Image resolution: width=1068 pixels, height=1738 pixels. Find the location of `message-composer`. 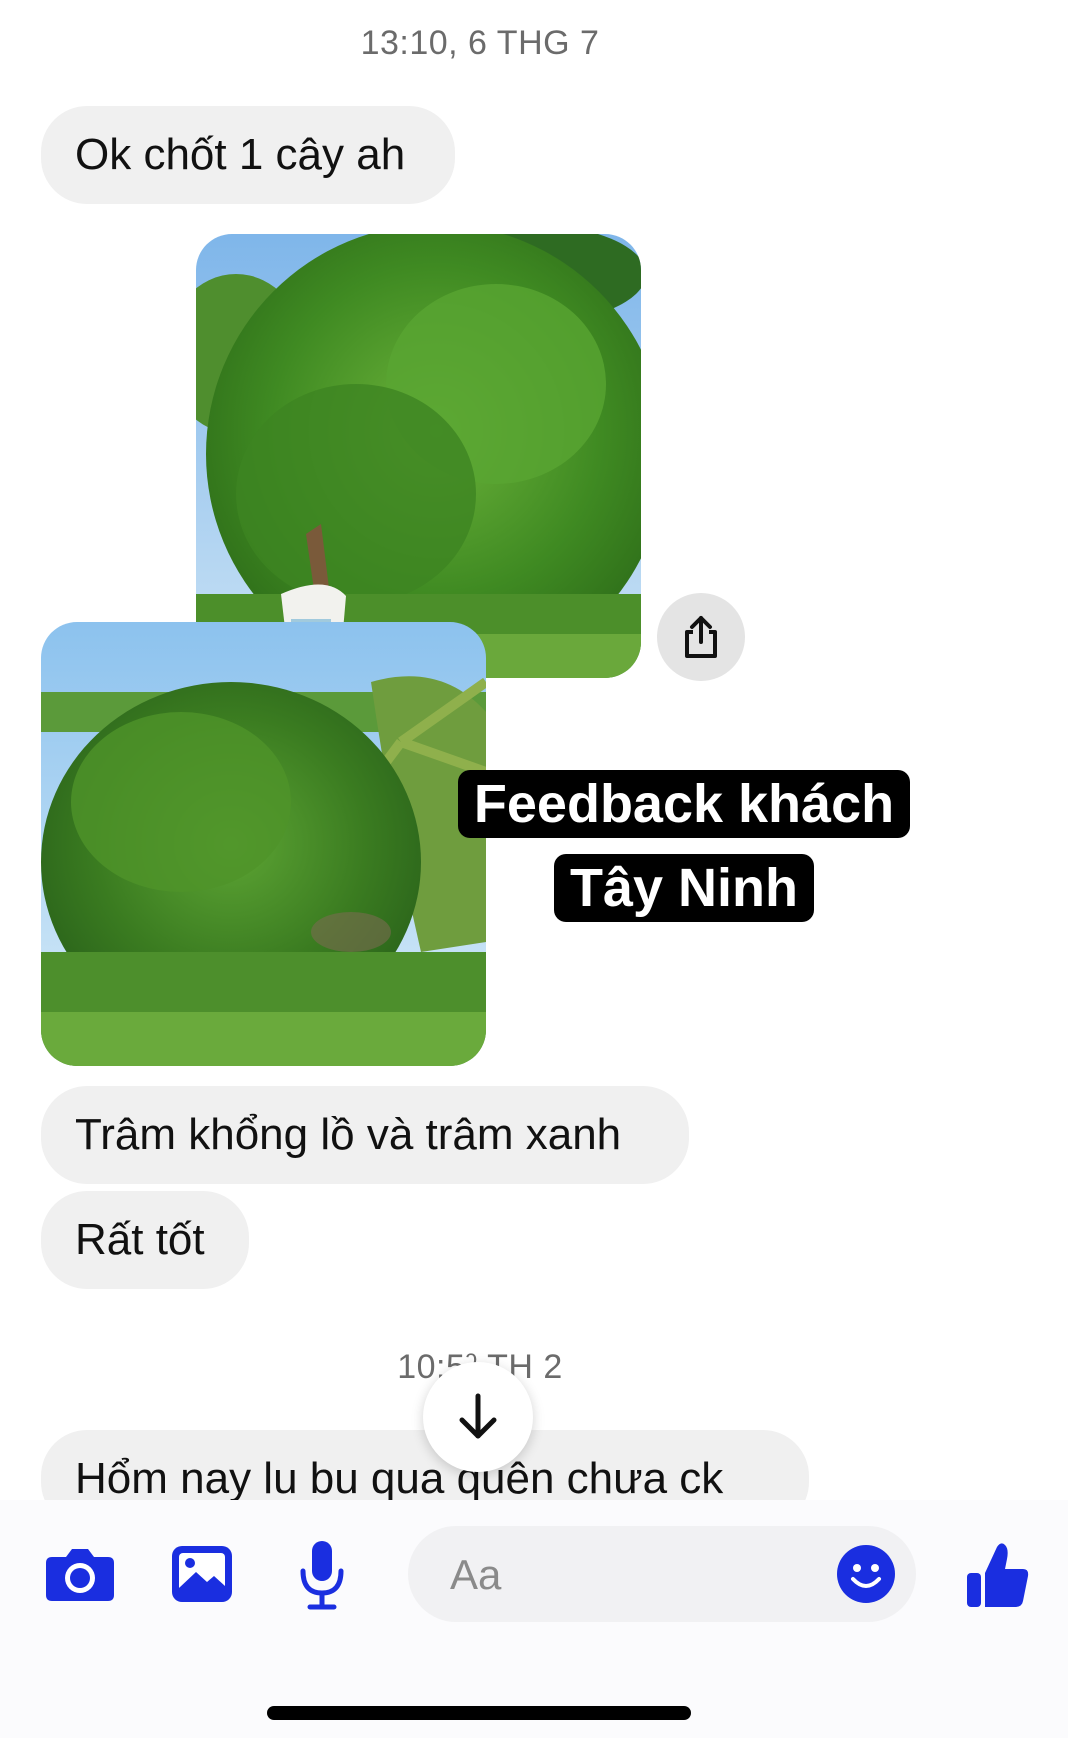

message-composer is located at coordinates (662, 1574).